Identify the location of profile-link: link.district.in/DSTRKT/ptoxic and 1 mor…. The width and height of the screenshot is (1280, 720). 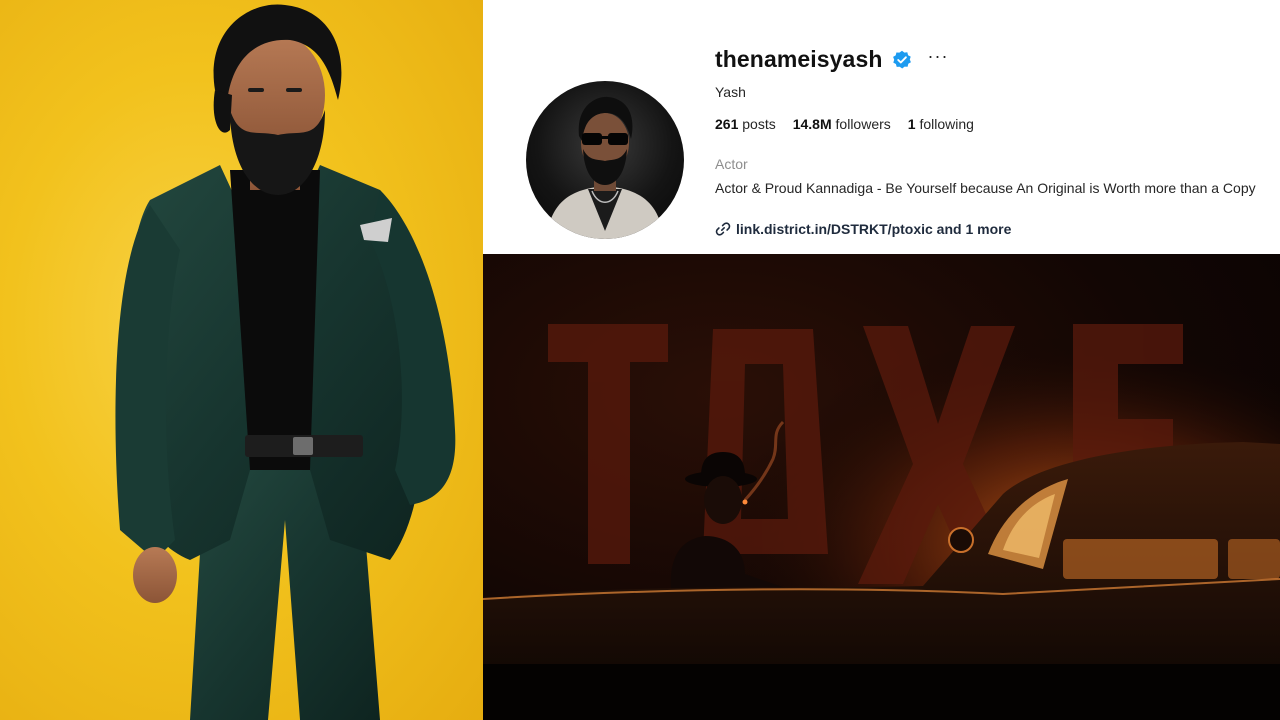
(863, 229).